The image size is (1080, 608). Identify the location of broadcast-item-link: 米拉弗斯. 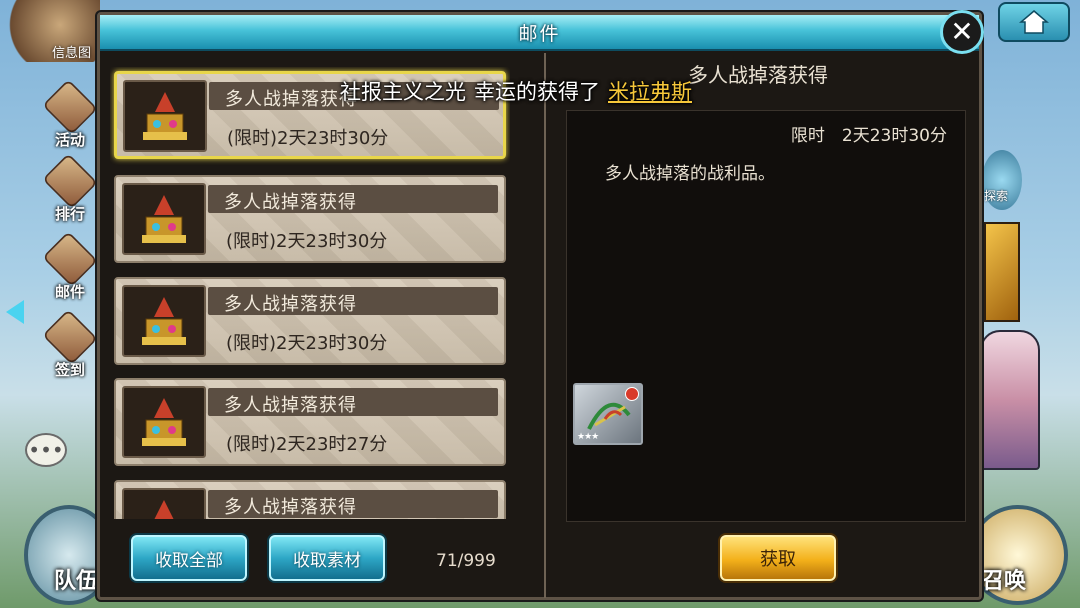
(650, 91).